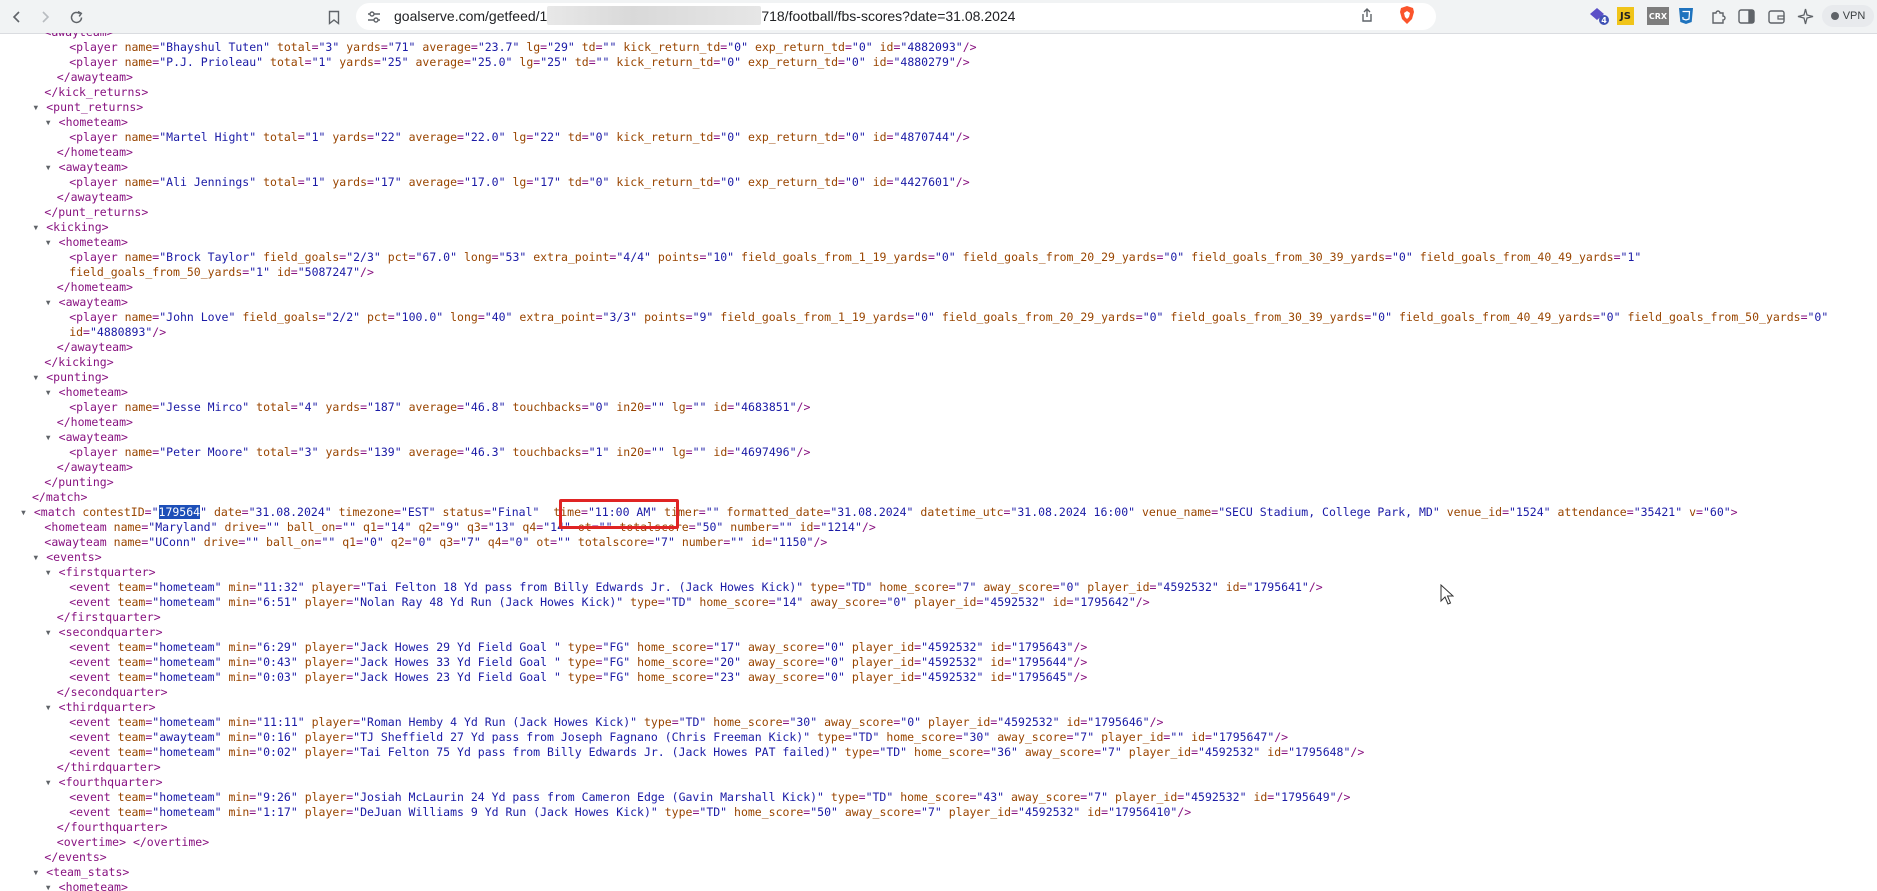 The width and height of the screenshot is (1877, 891). I want to click on forward-button, so click(45, 17).